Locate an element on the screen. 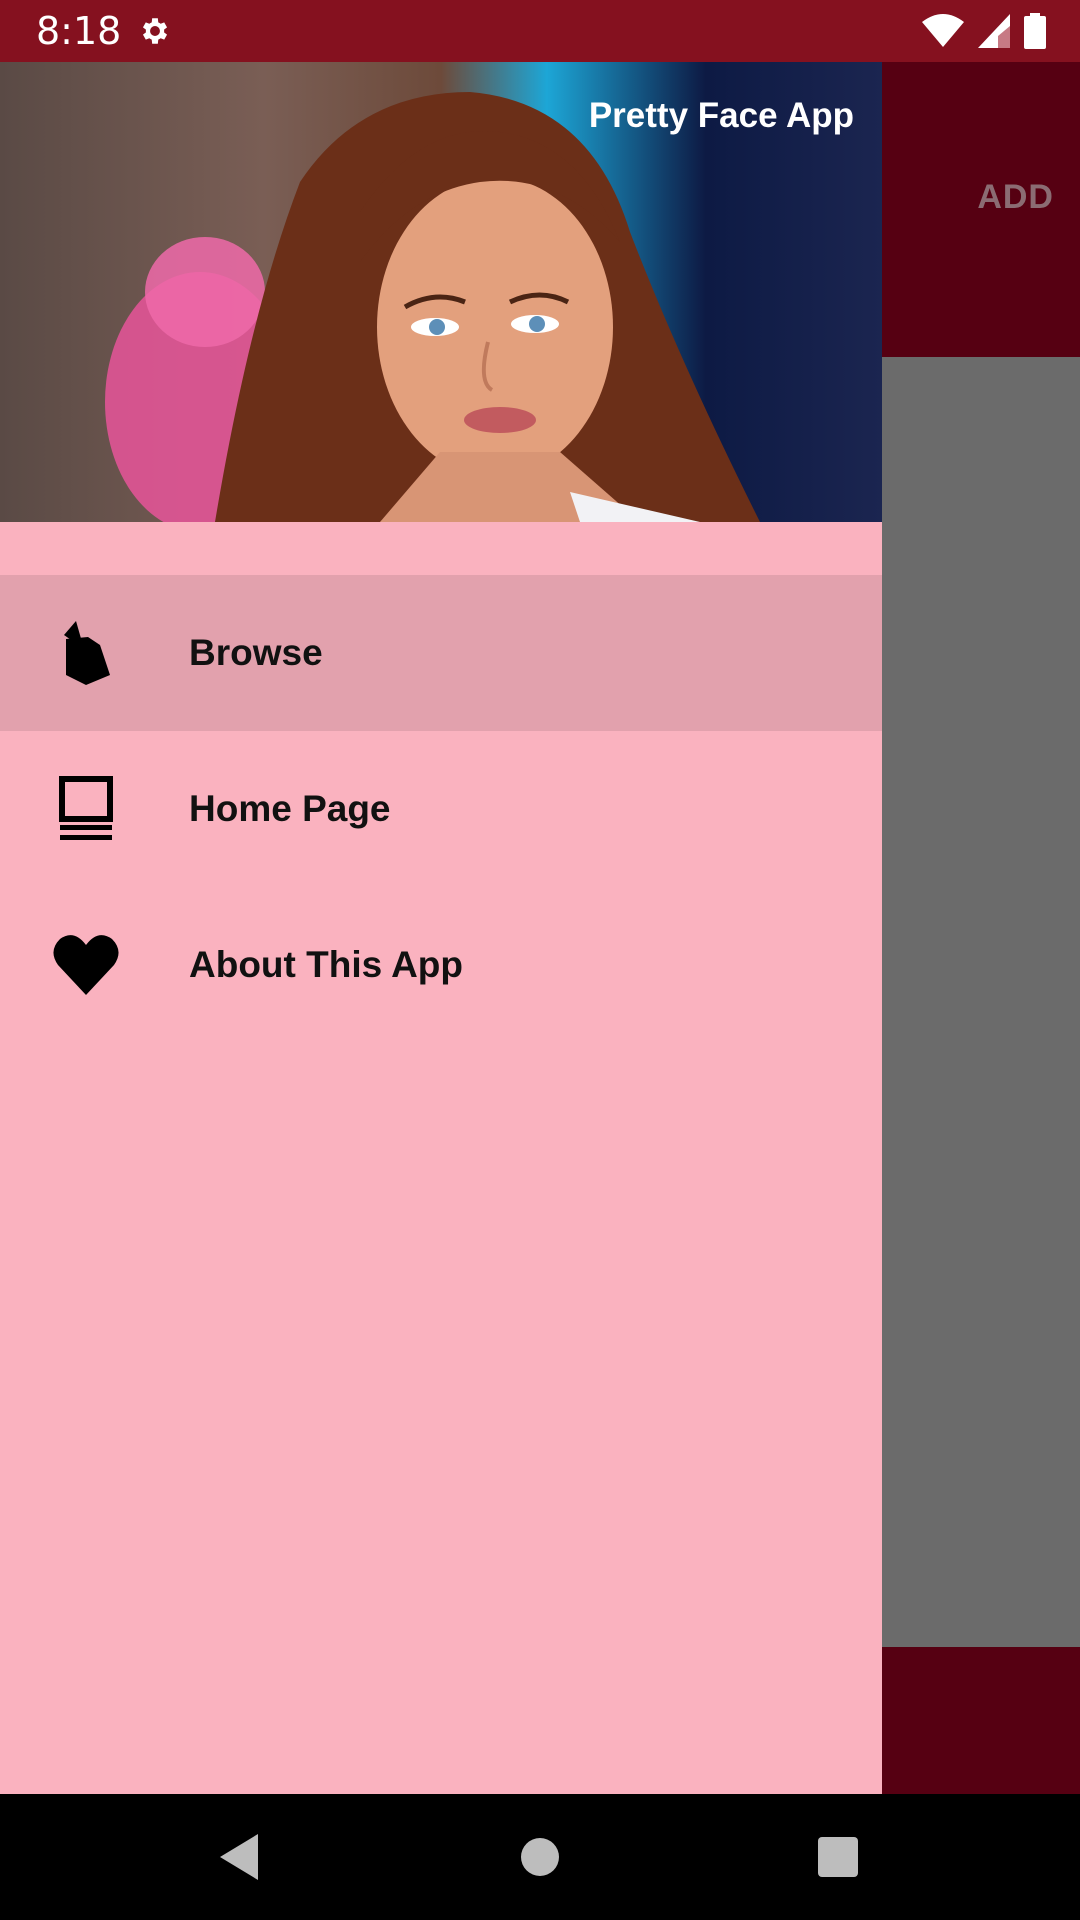  status-bar: 8:18 is located at coordinates (540, 31).